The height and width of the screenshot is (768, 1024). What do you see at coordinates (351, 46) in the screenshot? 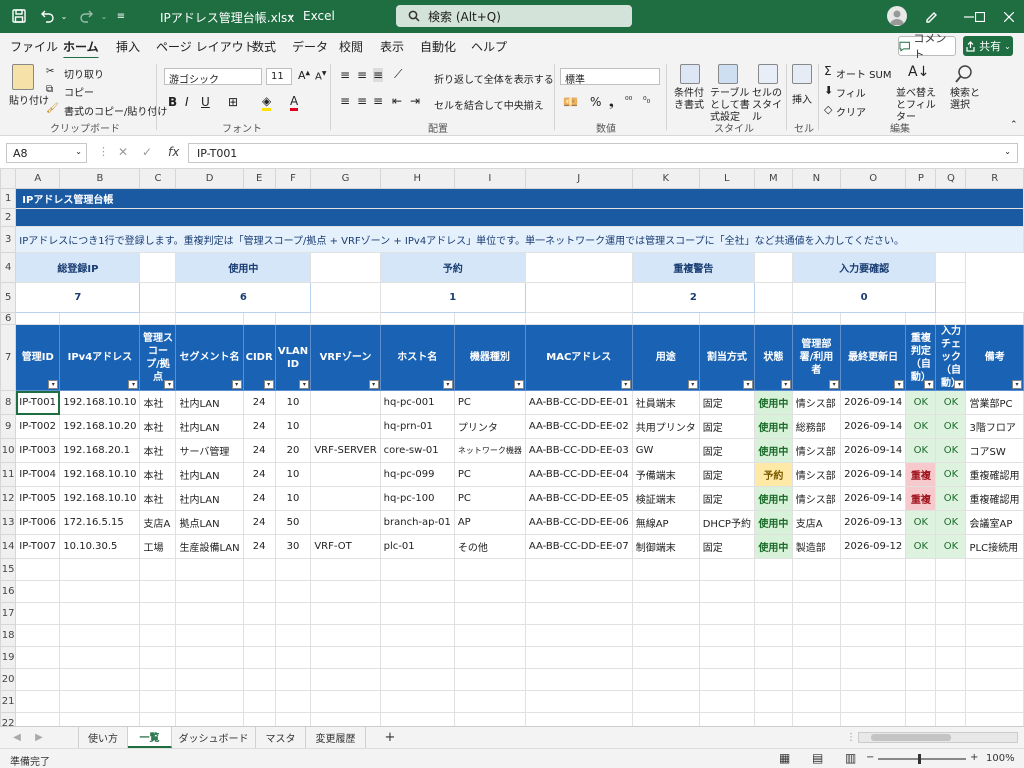
I see `tab-review: 校閲` at bounding box center [351, 46].